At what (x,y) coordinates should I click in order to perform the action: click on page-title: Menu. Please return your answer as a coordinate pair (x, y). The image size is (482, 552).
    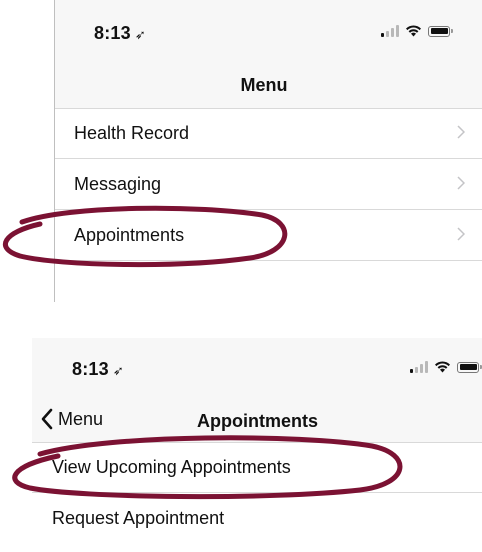
    Looking at the image, I should click on (264, 85).